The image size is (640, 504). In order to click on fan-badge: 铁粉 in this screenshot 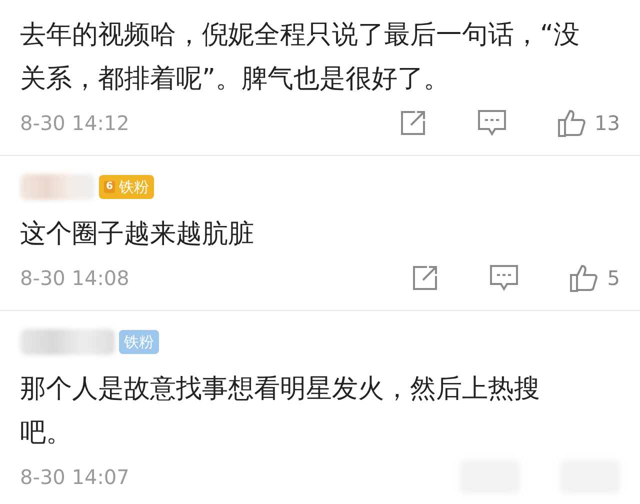, I will do `click(139, 342)`.